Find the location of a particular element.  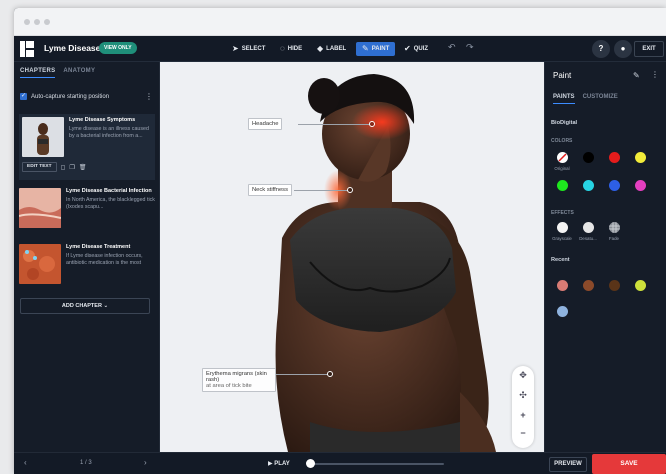

quiz-tool-button: ✔ QUIZ is located at coordinates (416, 49).